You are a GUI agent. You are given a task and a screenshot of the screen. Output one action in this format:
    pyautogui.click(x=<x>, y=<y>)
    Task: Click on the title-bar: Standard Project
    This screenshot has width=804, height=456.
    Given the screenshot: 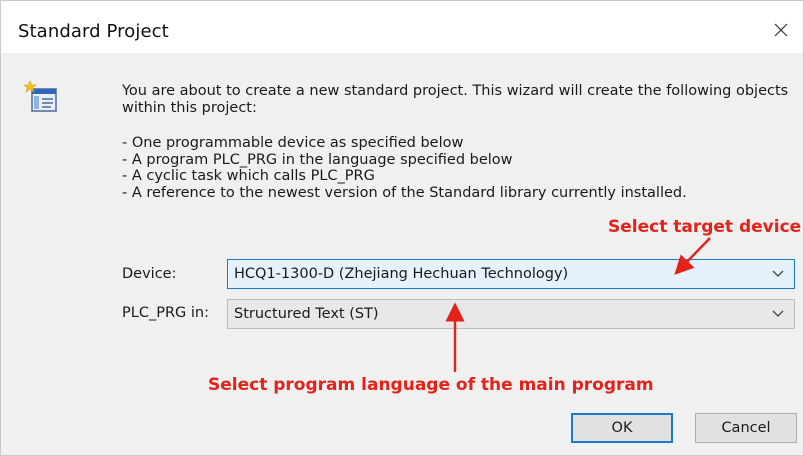 What is the action you would take?
    pyautogui.click(x=402, y=27)
    